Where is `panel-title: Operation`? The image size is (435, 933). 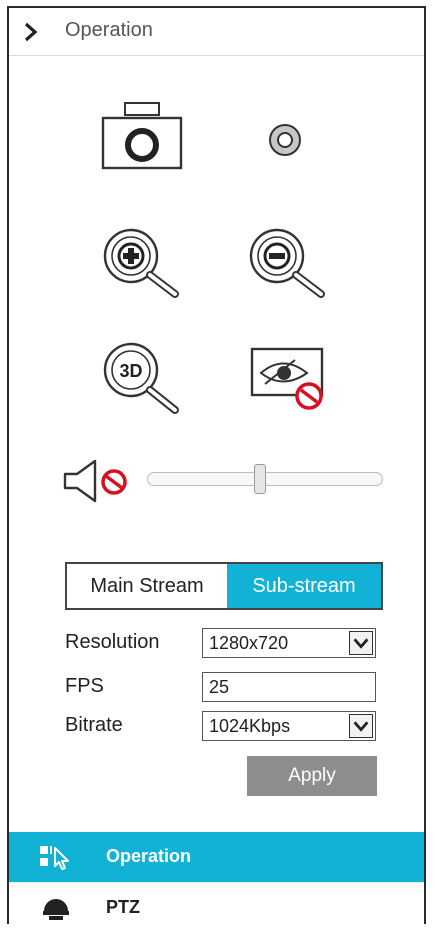
panel-title: Operation is located at coordinates (109, 30).